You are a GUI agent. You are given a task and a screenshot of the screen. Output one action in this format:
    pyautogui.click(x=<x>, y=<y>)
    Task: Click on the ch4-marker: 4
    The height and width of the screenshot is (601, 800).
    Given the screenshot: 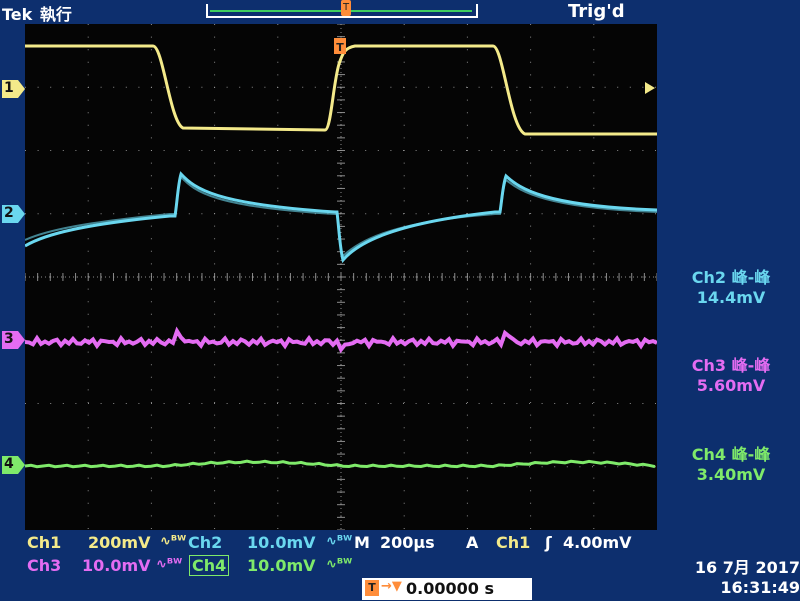 What is the action you would take?
    pyautogui.click(x=13, y=465)
    